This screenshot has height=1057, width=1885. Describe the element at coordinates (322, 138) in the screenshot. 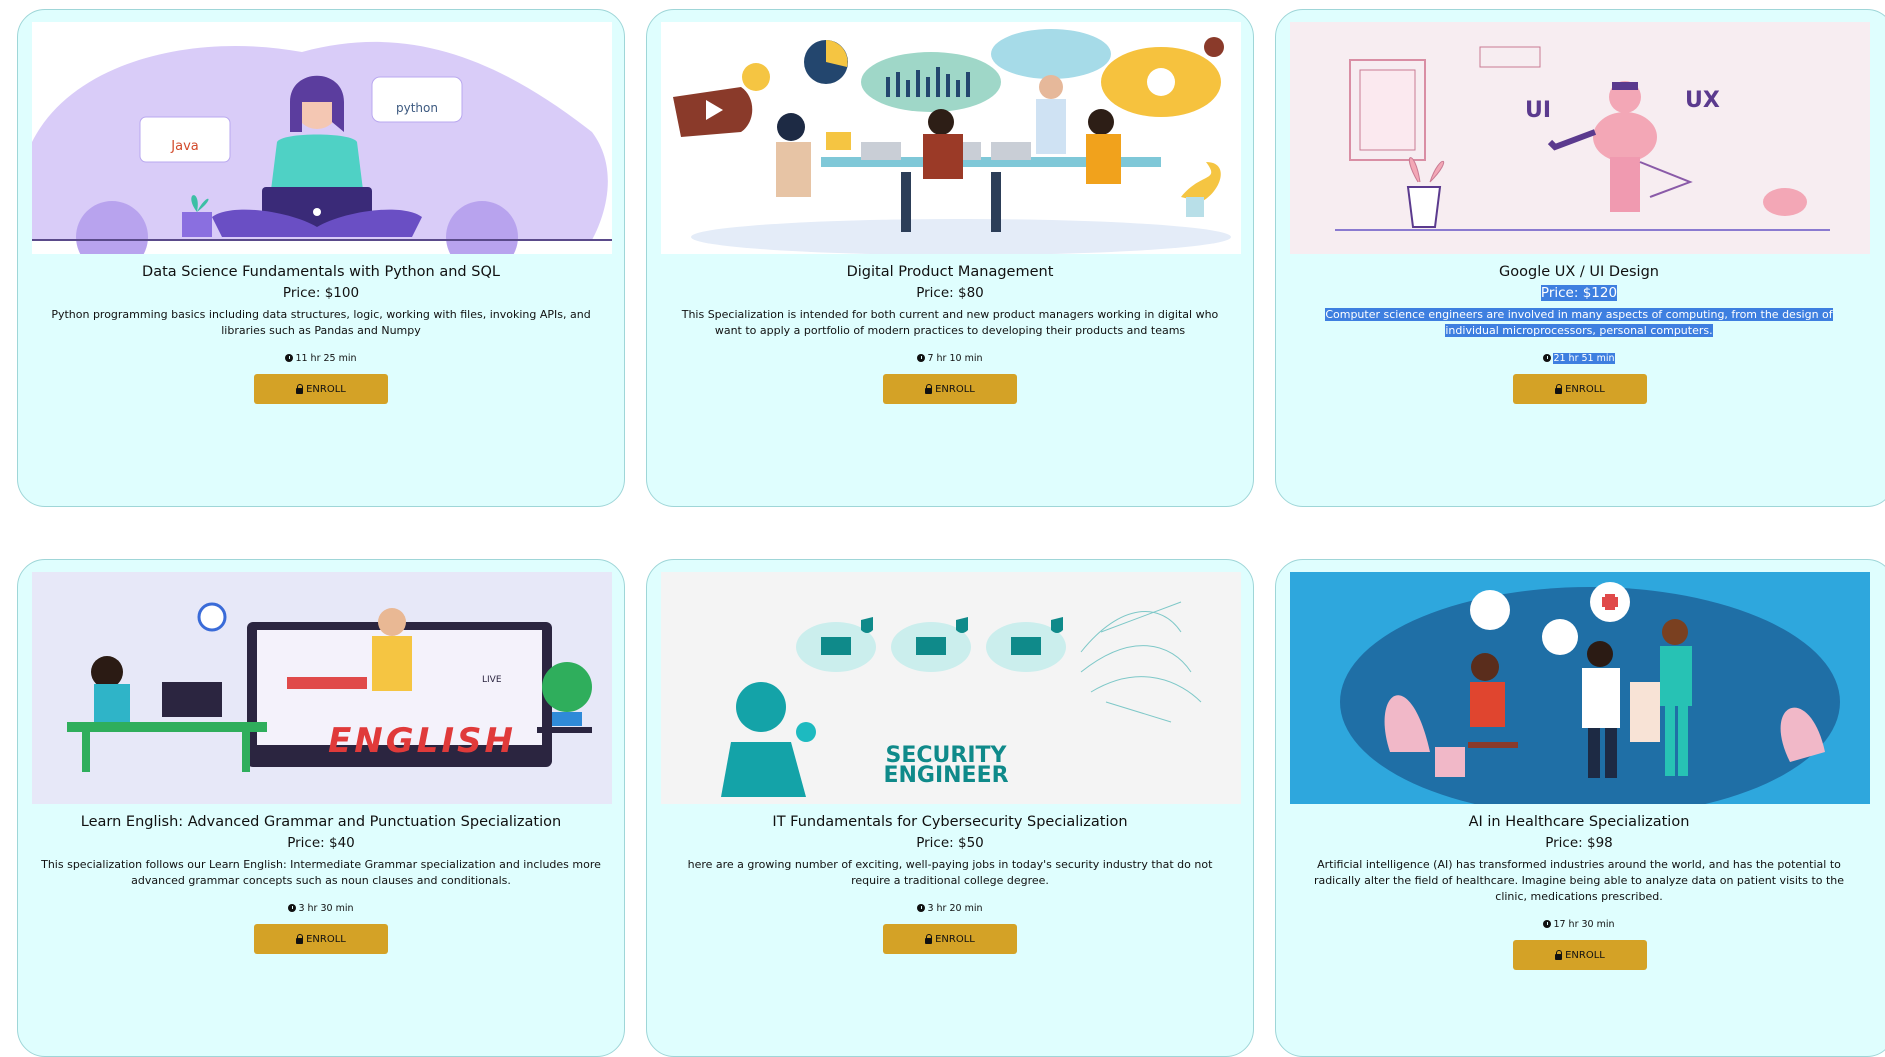

I see `course-image: Java python` at that location.